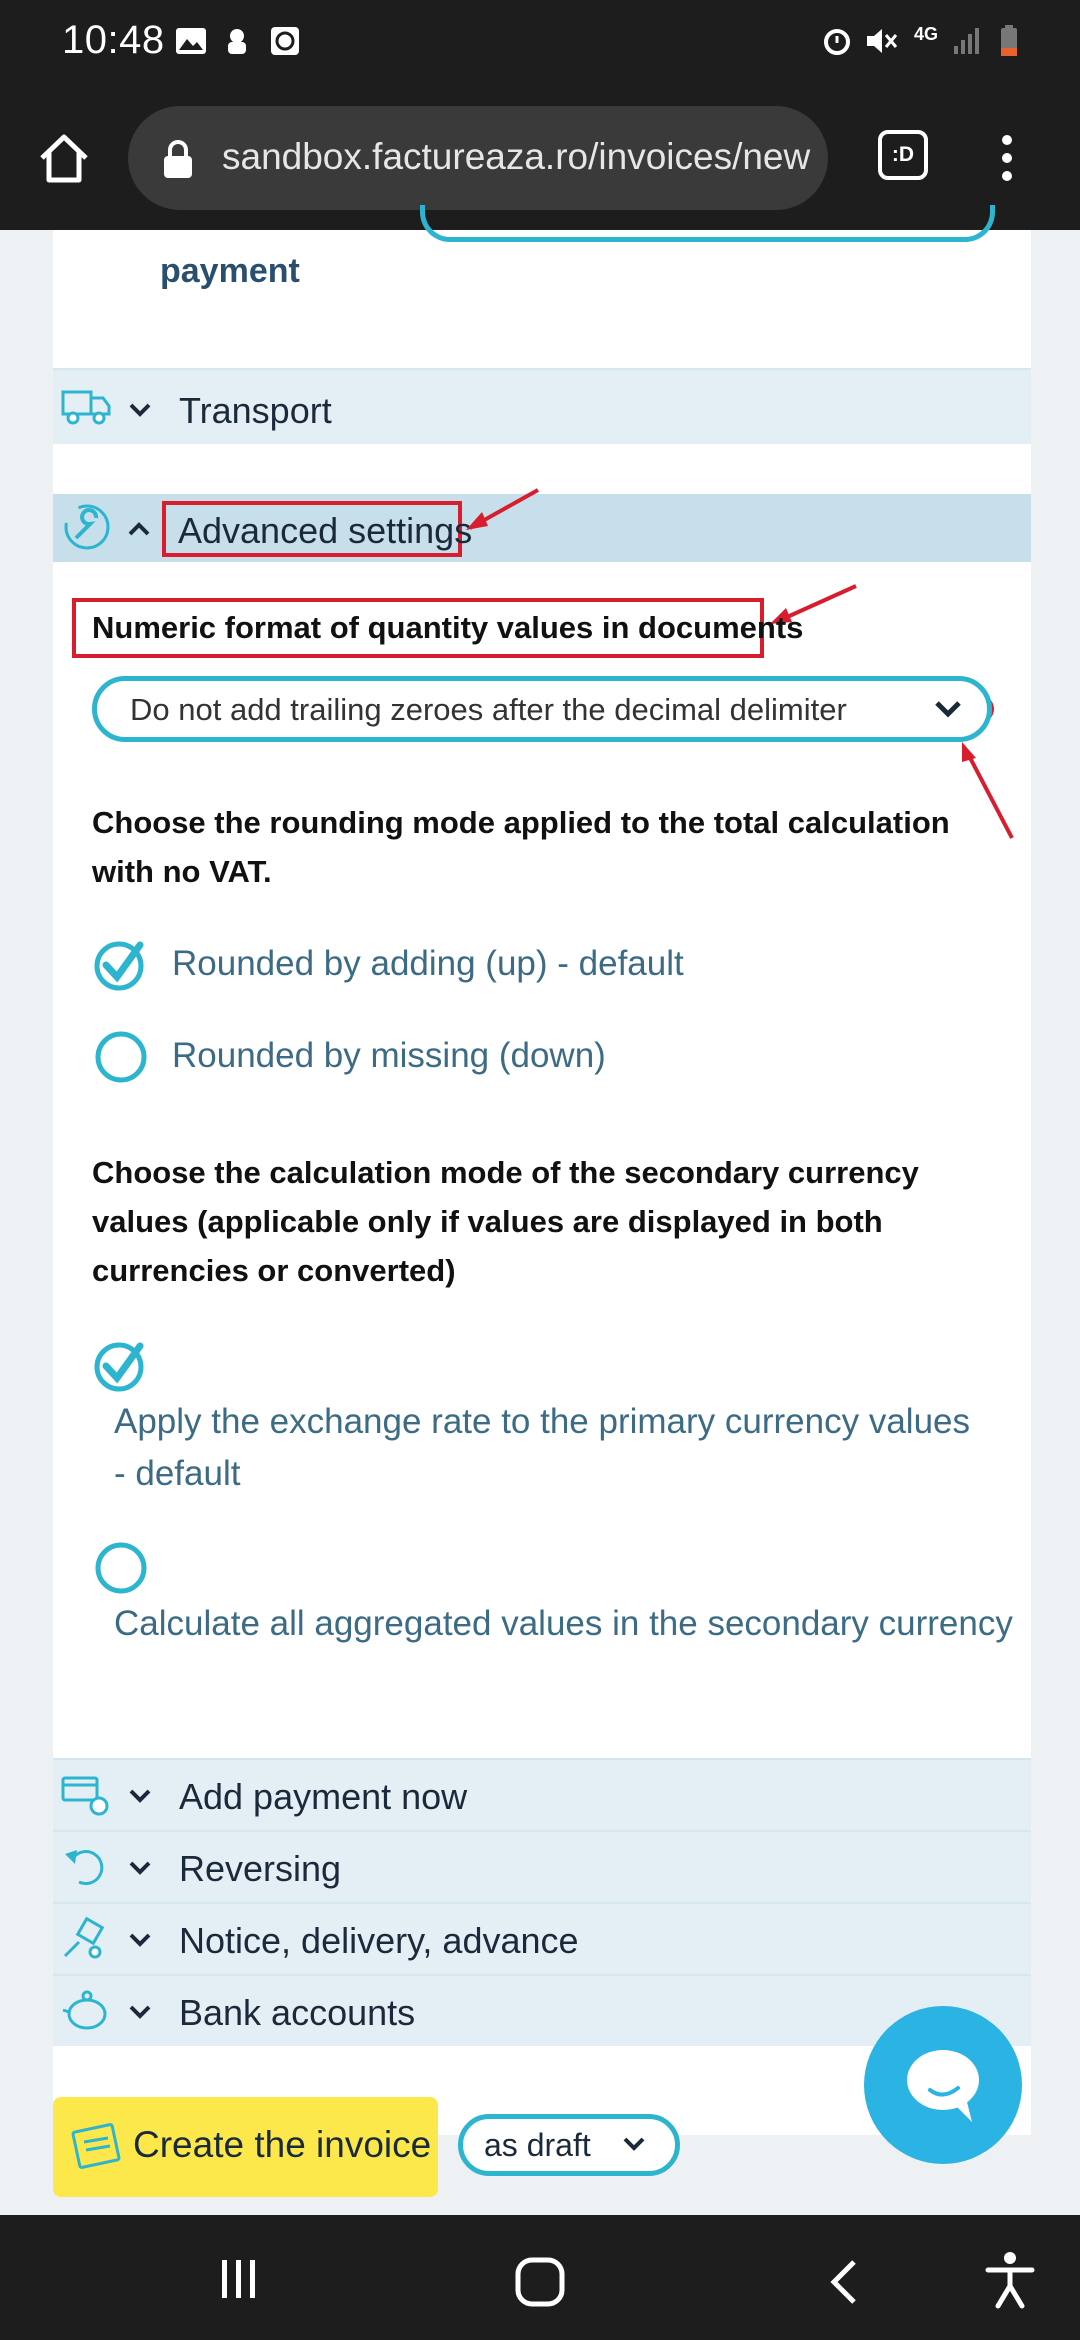  I want to click on accessibility-icon, so click(1010, 2280).